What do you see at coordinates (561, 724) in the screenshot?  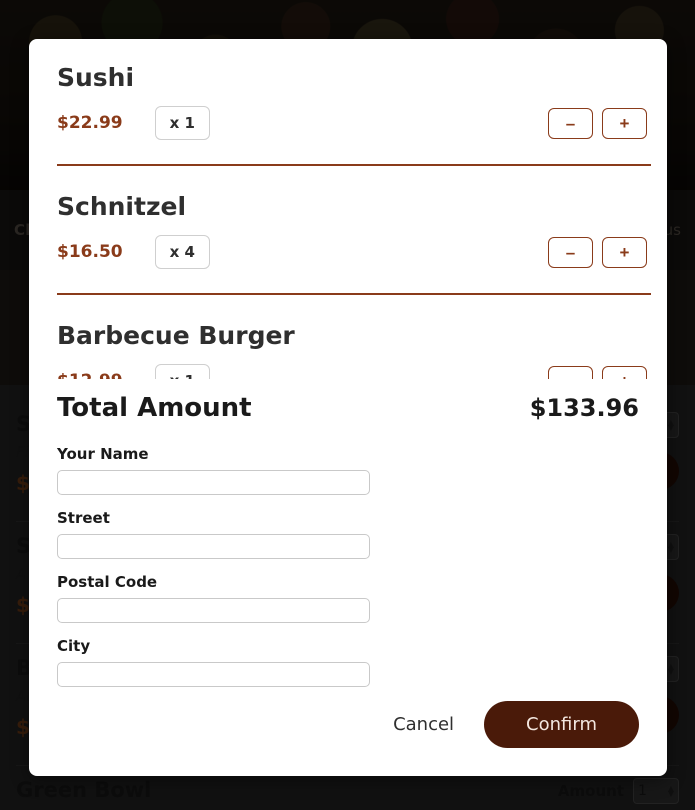 I see `confirm-button: Confirm` at bounding box center [561, 724].